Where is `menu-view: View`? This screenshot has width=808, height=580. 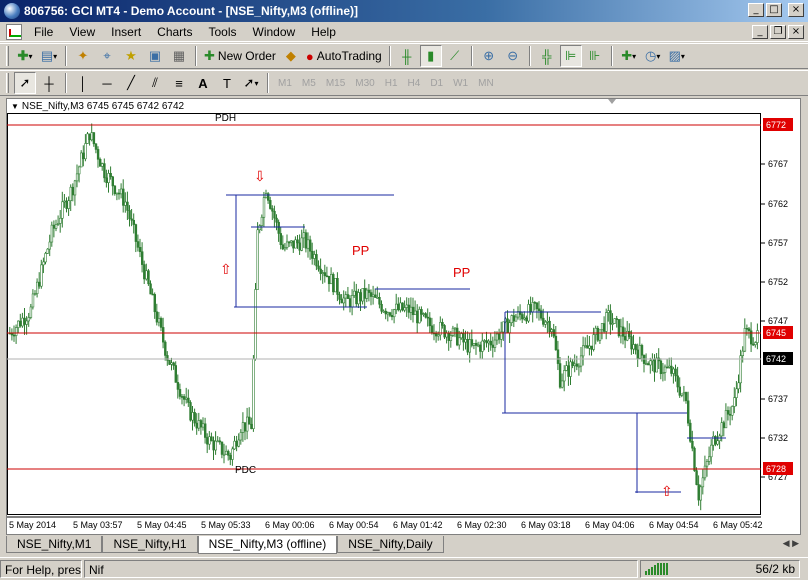
menu-view: View is located at coordinates (82, 32).